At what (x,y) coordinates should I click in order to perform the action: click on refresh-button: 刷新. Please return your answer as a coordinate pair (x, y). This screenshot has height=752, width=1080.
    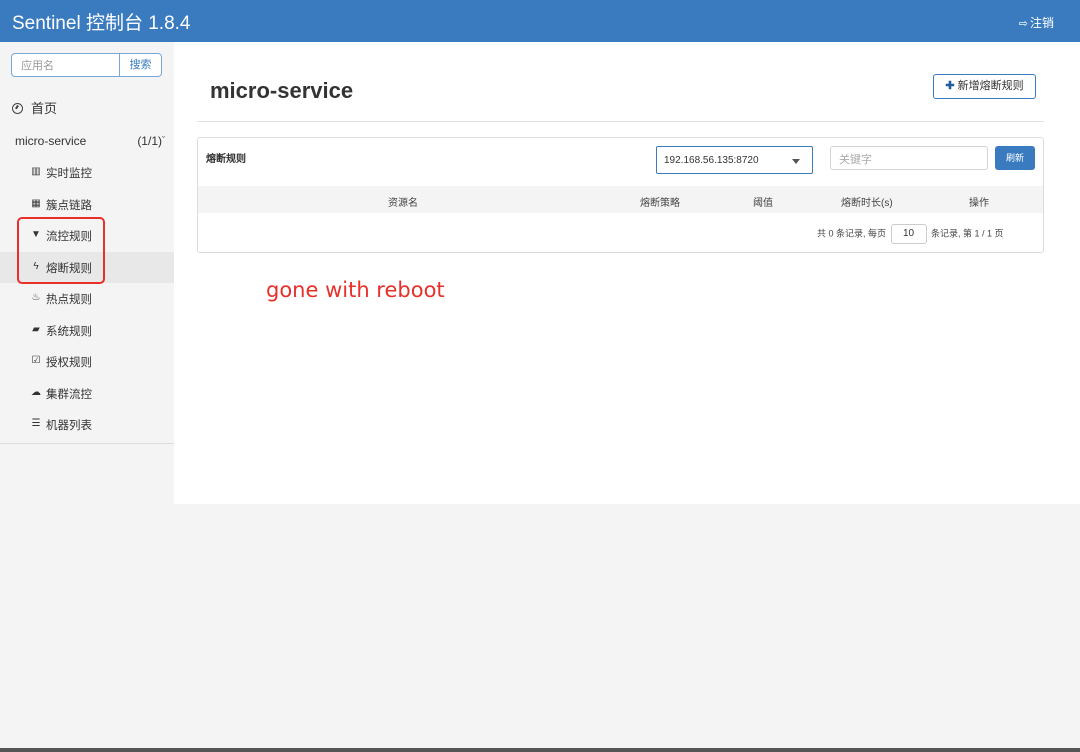
    Looking at the image, I should click on (1015, 158).